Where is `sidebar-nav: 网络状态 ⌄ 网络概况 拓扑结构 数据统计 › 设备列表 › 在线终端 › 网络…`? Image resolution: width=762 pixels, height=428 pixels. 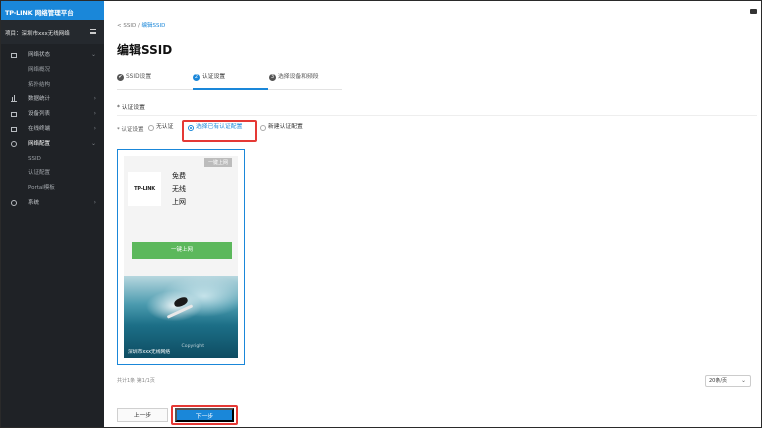 sidebar-nav: 网络状态 ⌄ 网络概况 拓扑结构 数据统计 › 设备列表 › 在线终端 › 网络… is located at coordinates (52, 127).